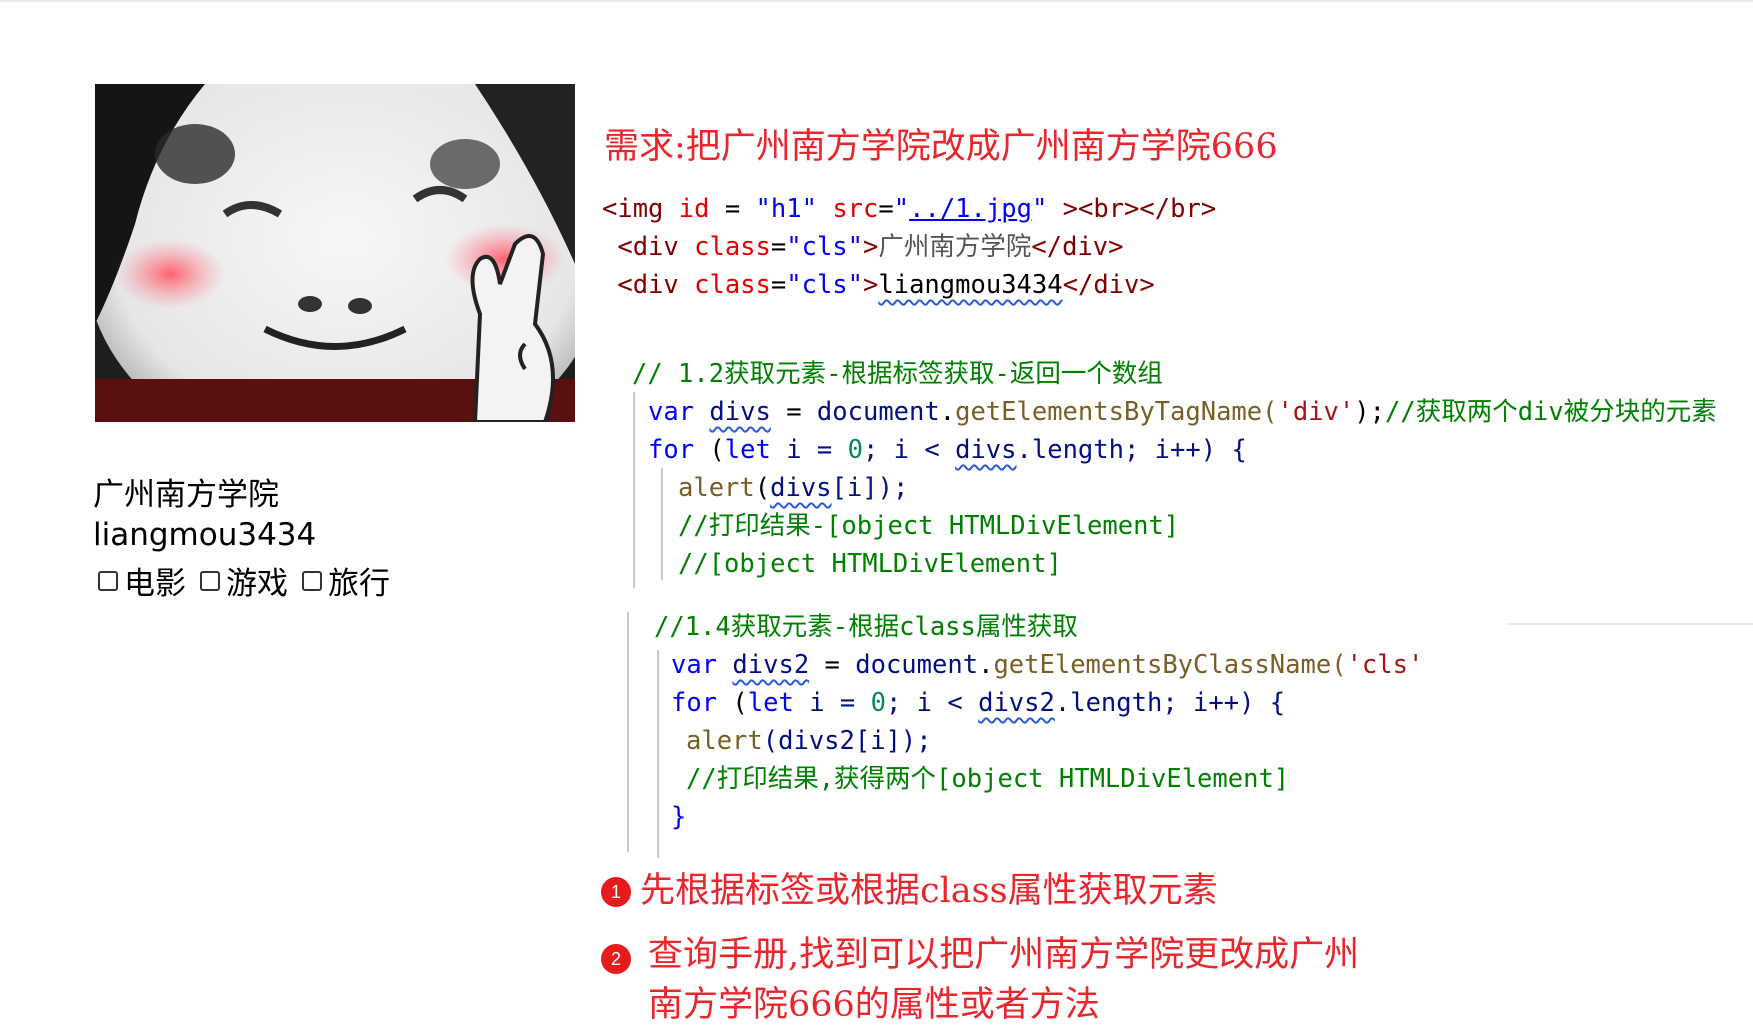 The height and width of the screenshot is (1030, 1753). I want to click on html-code-line-3: <div class="cls">liangmou3434</div>, so click(878, 285).